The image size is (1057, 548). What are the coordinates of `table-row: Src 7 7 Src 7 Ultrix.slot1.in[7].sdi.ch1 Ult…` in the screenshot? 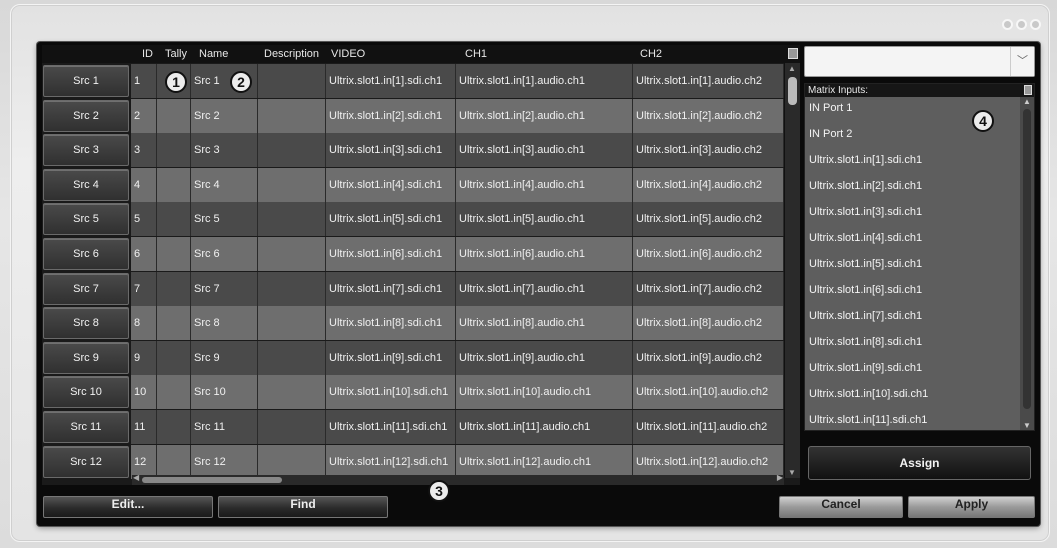 It's located at (413, 288).